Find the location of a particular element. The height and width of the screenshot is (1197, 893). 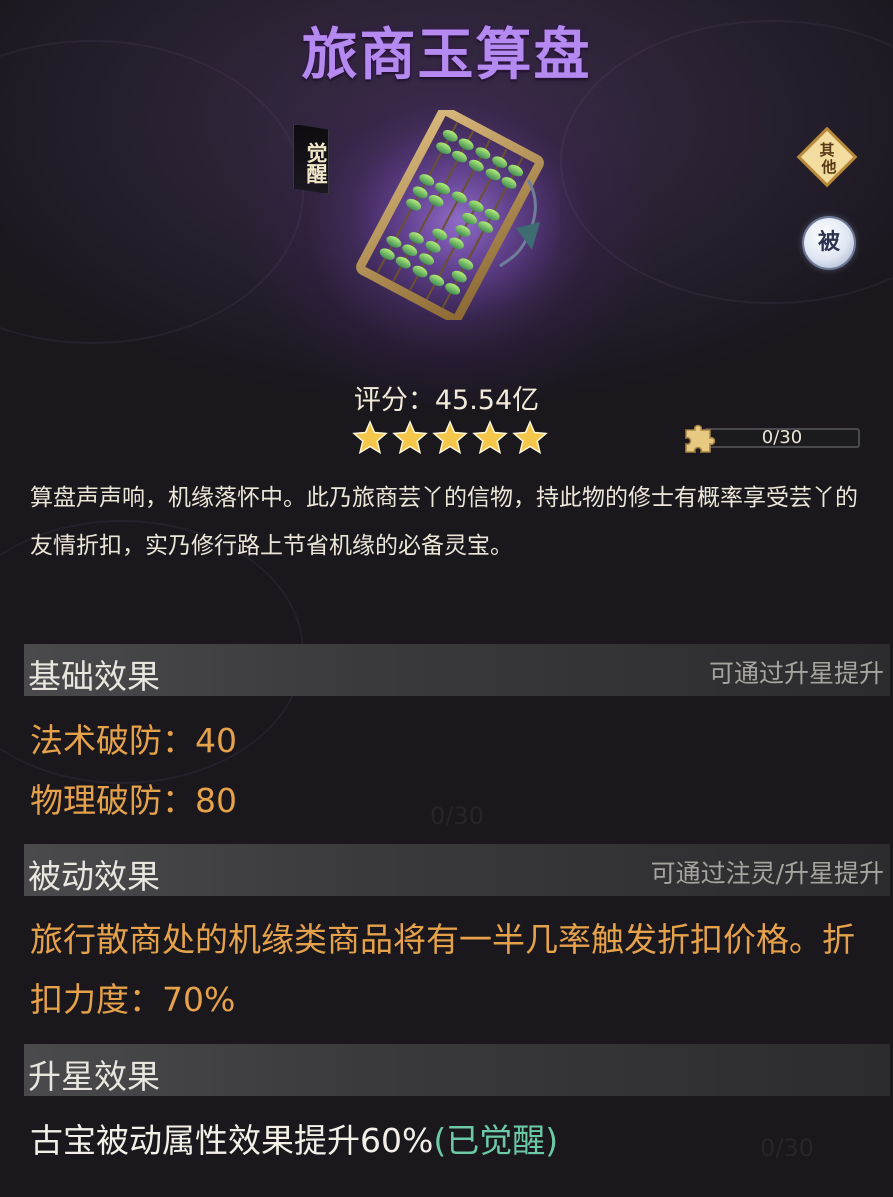

awaken-tag: 觉醒 is located at coordinates (311, 159).